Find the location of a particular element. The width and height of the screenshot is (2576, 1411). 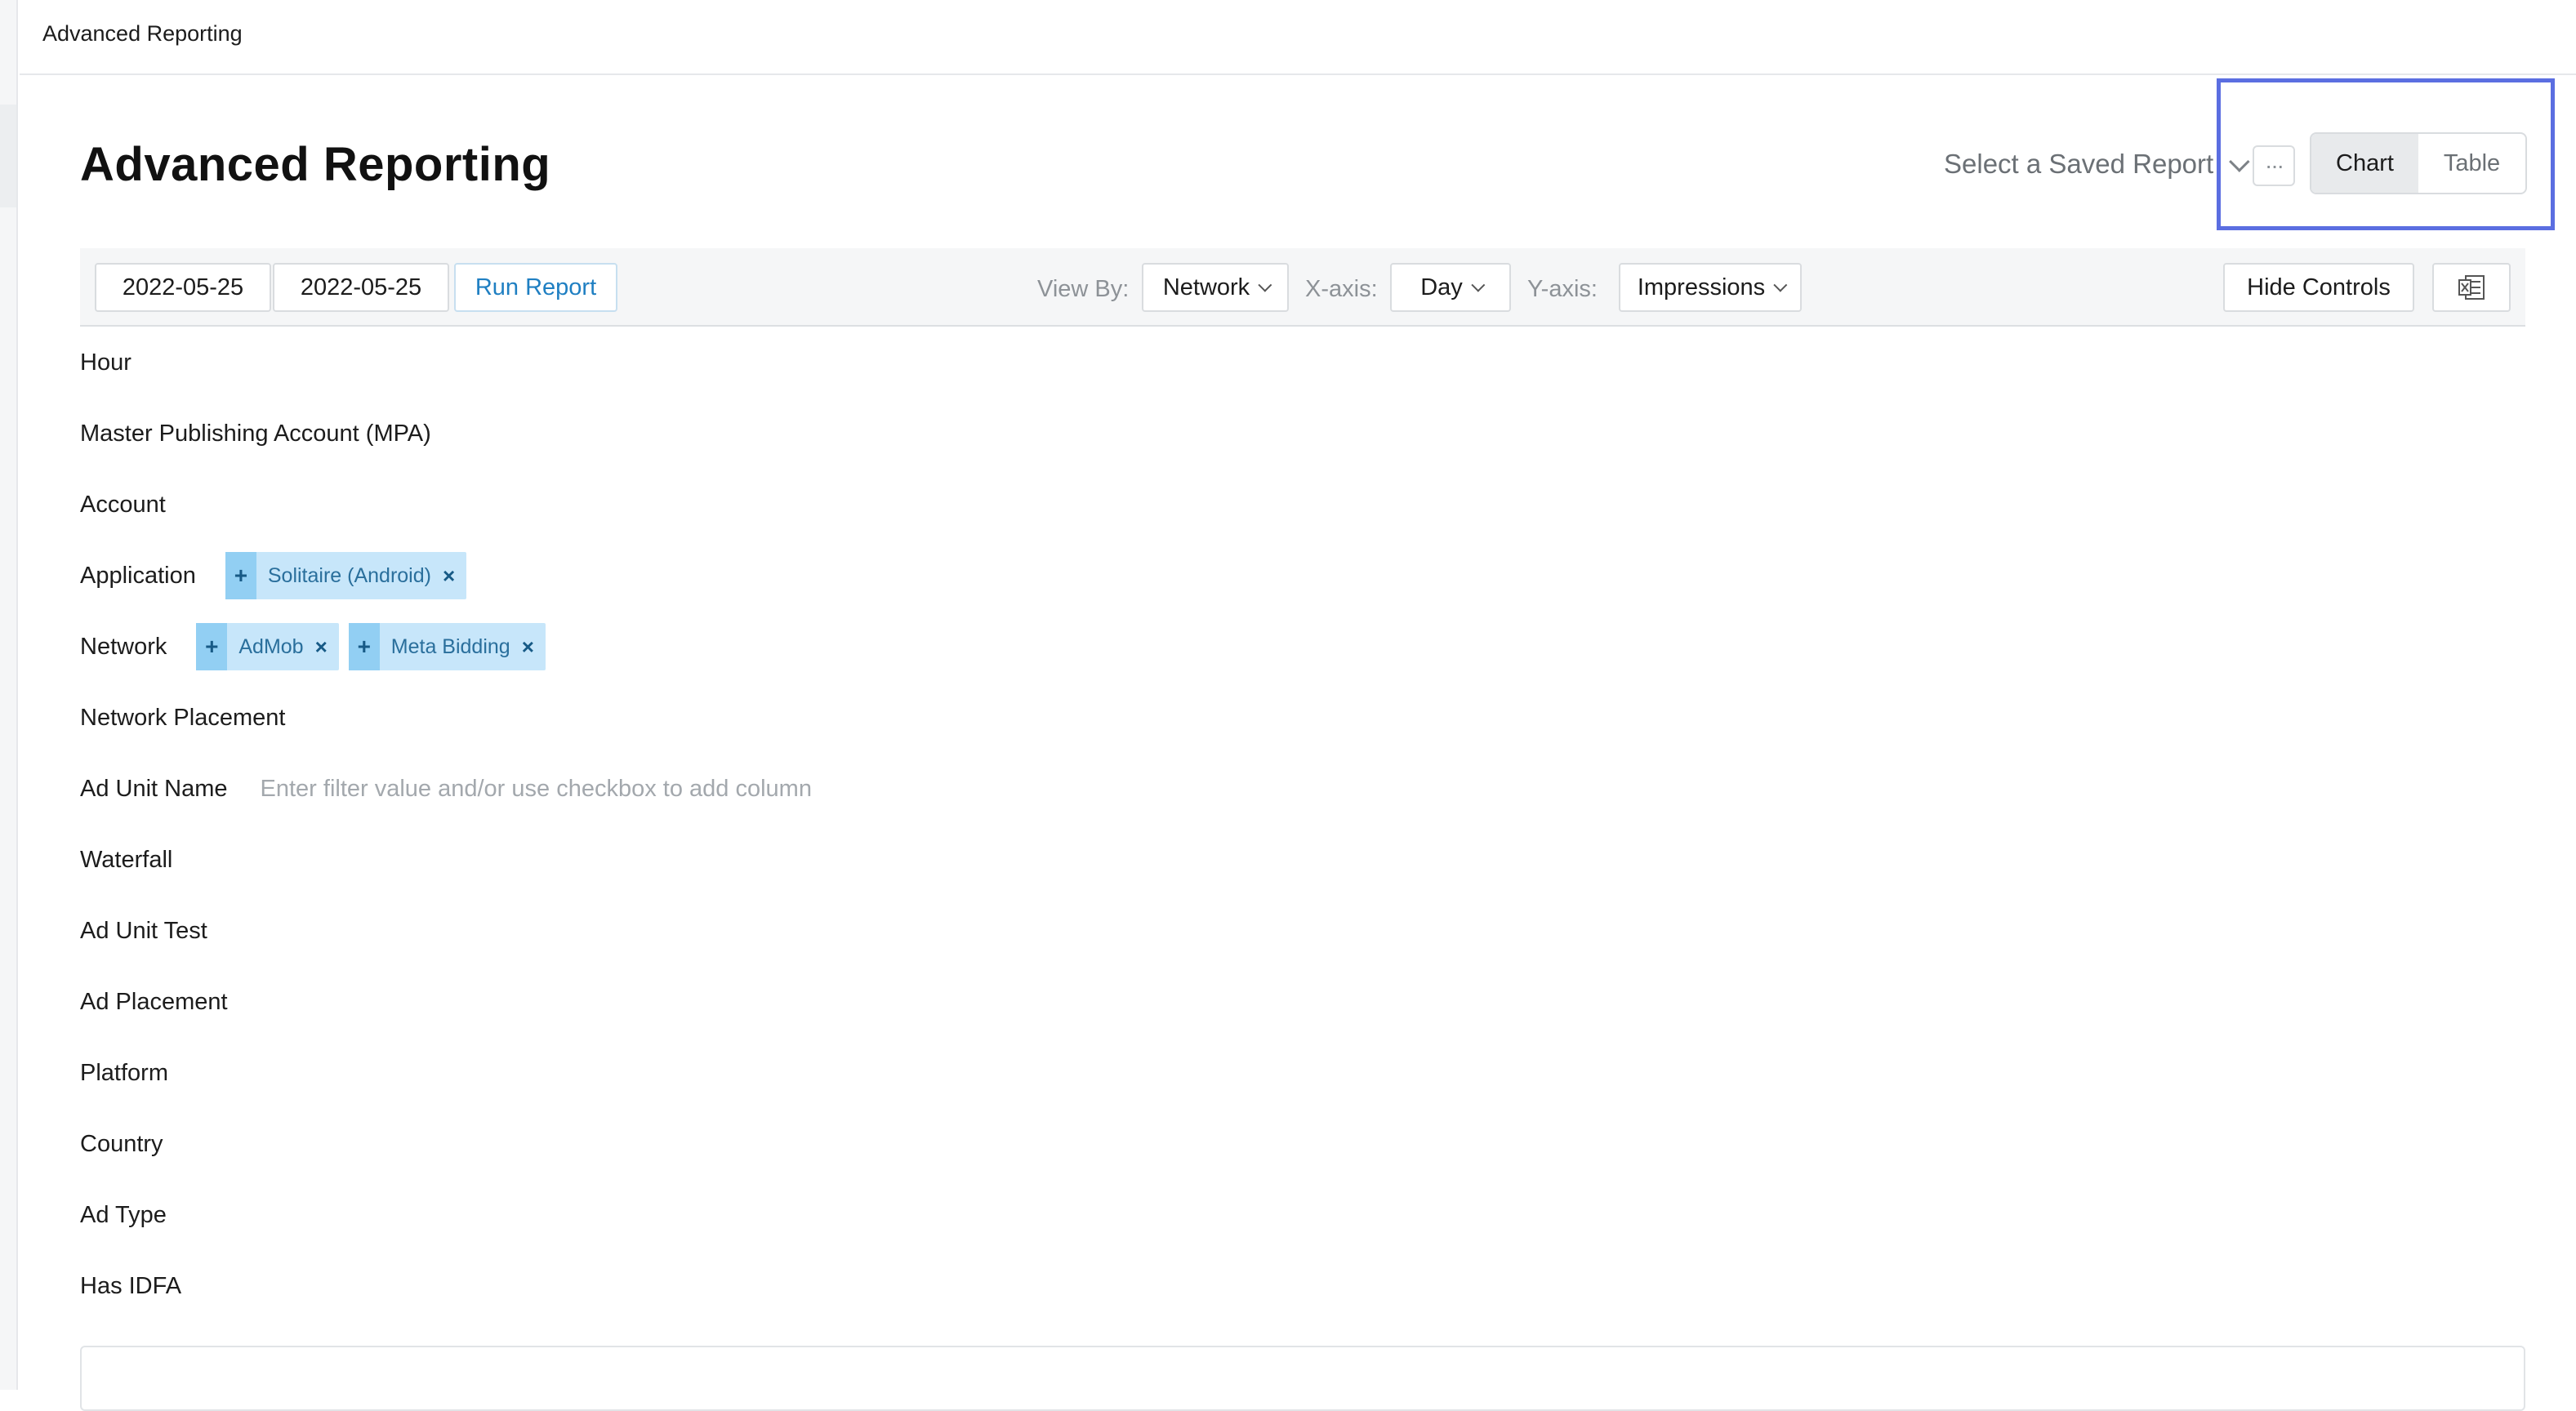

filter-row-hour: Hour is located at coordinates (105, 362).